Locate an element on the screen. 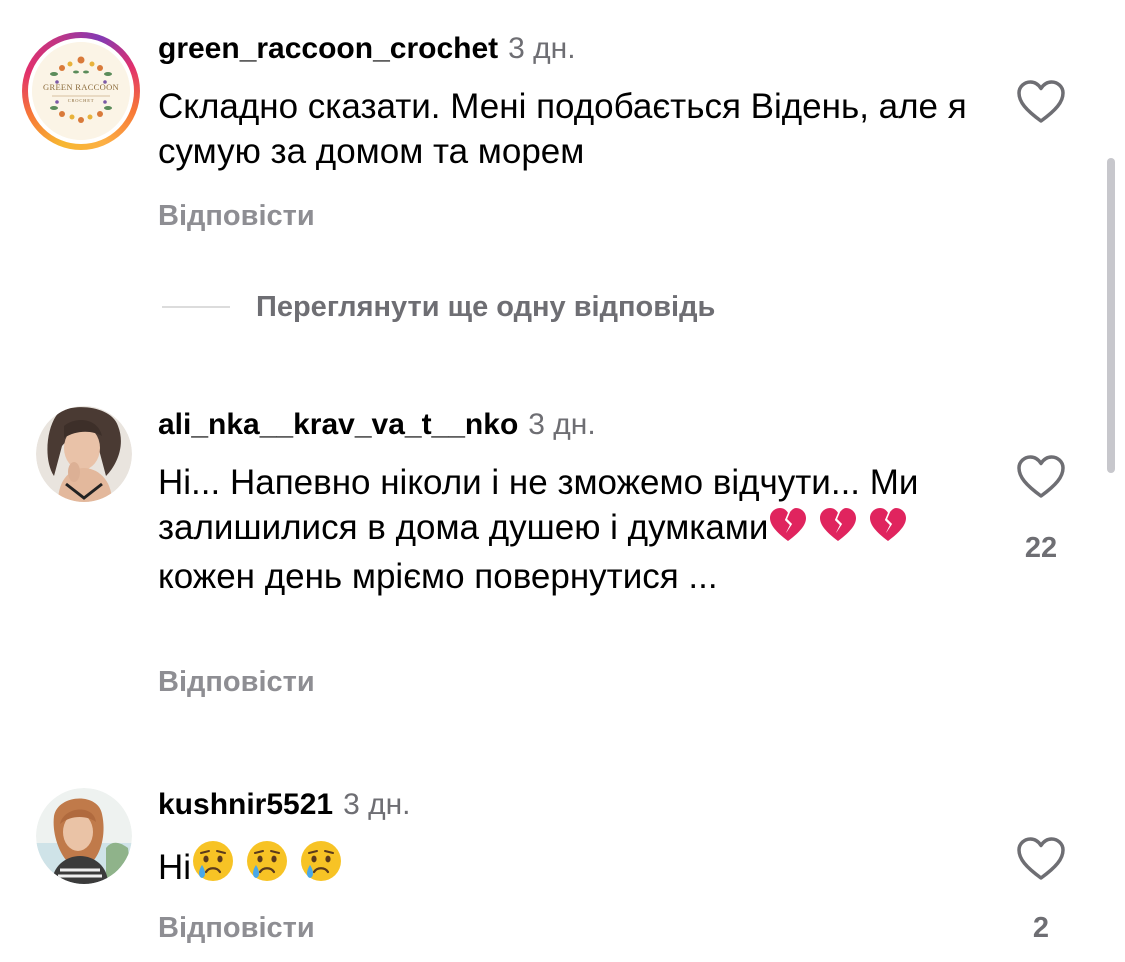  avatar: GREEN RACCOON CROCHET is located at coordinates (81, 91).